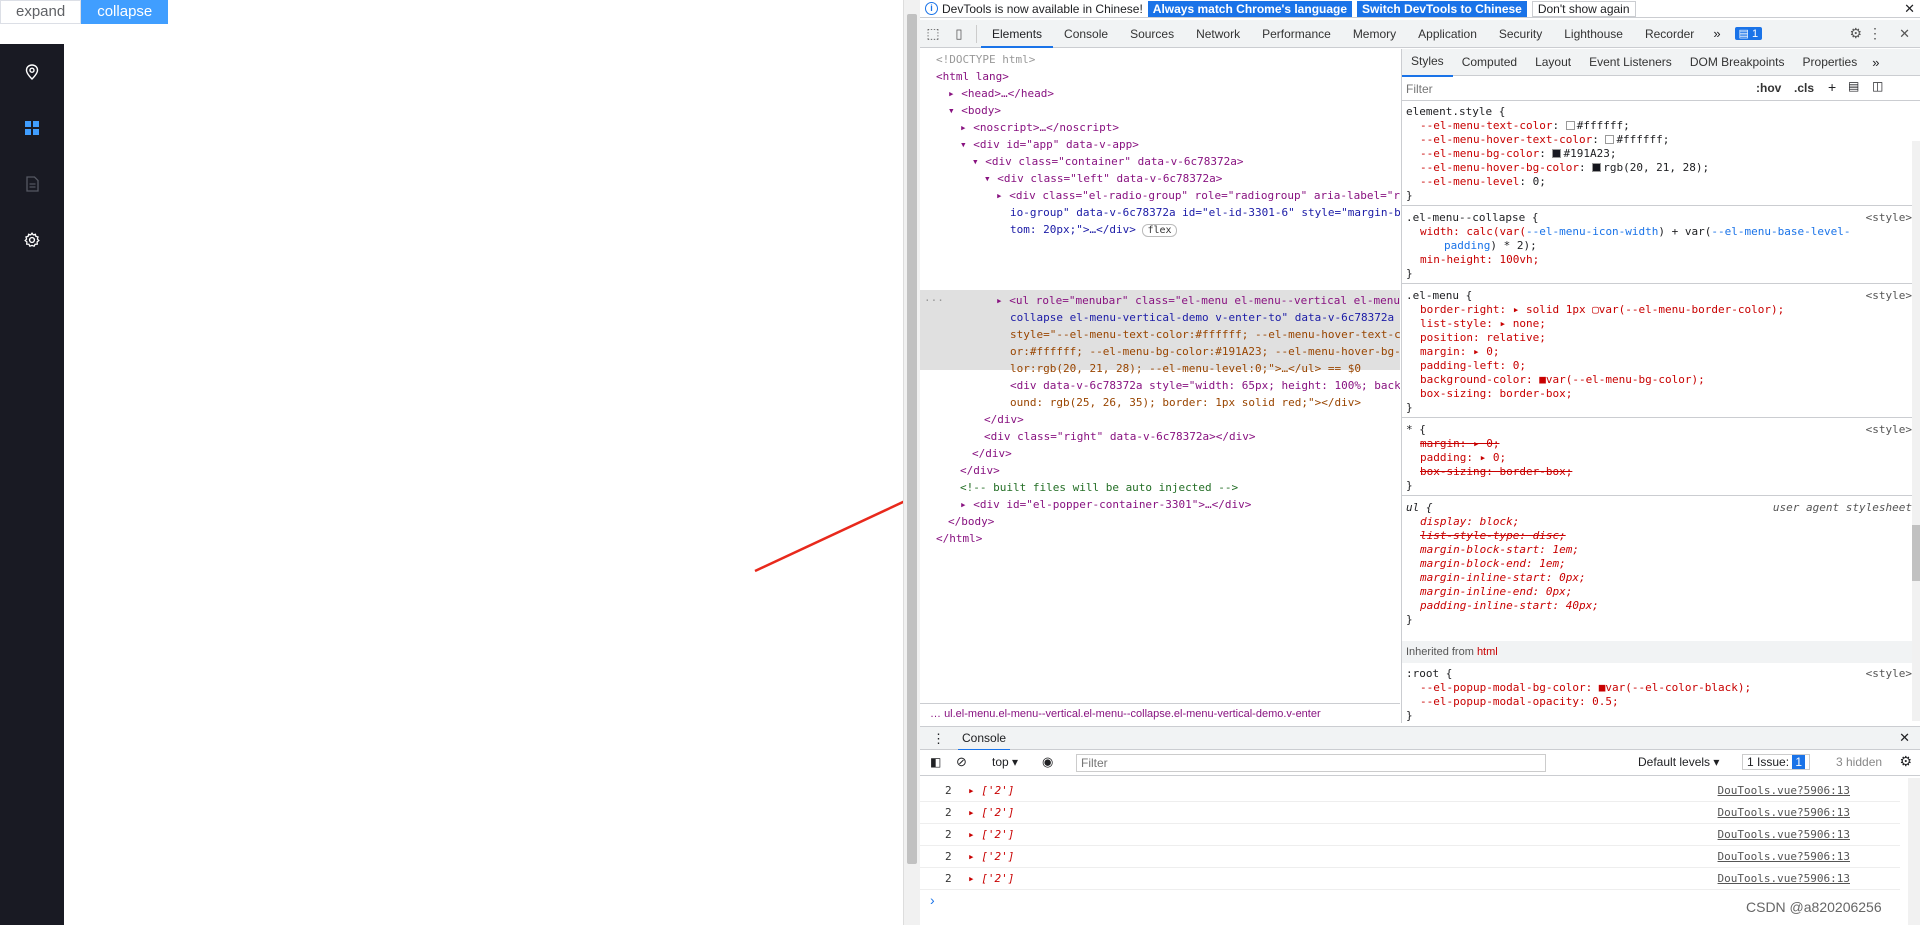 The width and height of the screenshot is (1920, 925). Describe the element at coordinates (932, 900) in the screenshot. I see `console-prompt: ›` at that location.